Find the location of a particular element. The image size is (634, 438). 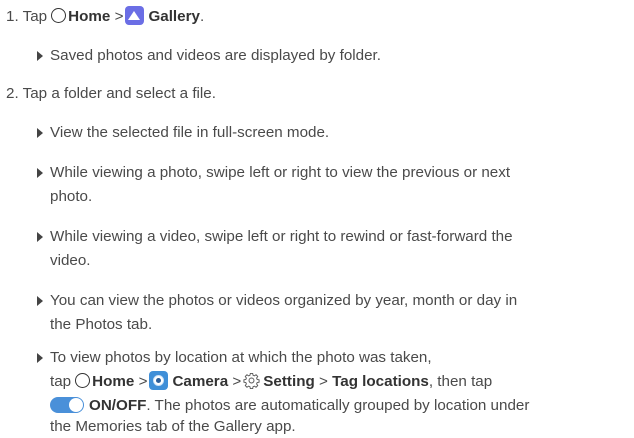

step-number: 2. is located at coordinates (12, 93).